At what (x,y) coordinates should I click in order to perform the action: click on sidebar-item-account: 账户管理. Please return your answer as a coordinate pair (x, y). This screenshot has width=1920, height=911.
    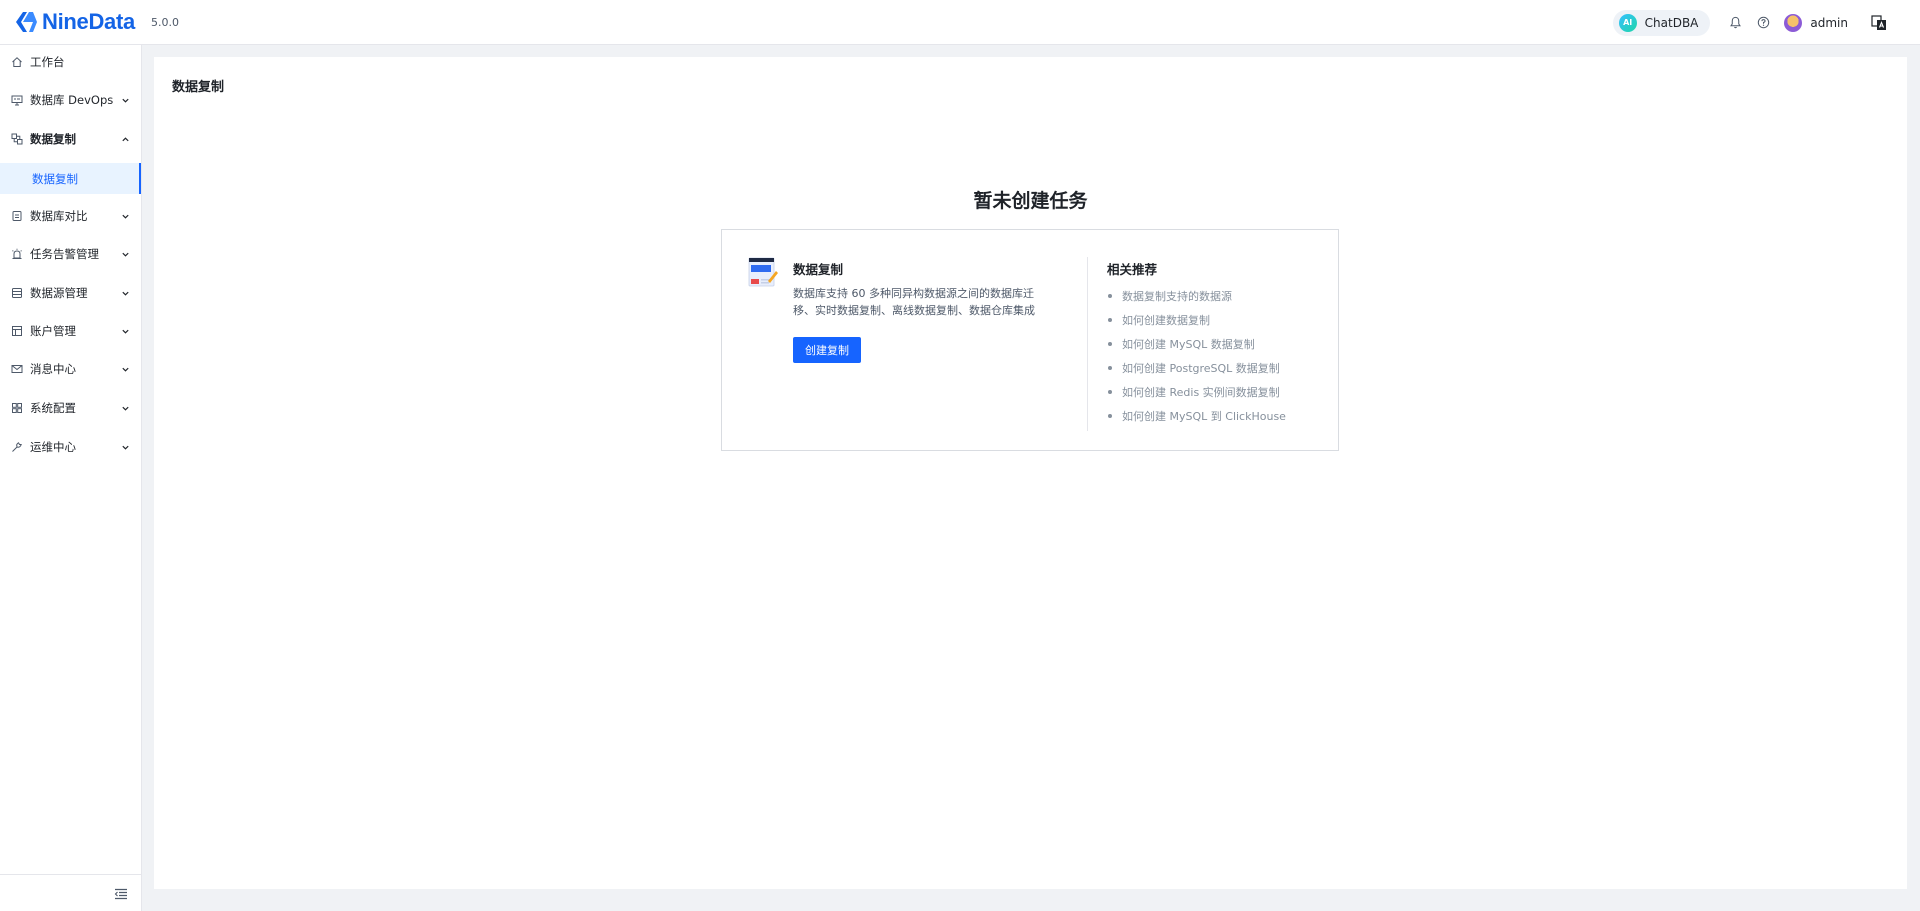
    Looking at the image, I should click on (70, 331).